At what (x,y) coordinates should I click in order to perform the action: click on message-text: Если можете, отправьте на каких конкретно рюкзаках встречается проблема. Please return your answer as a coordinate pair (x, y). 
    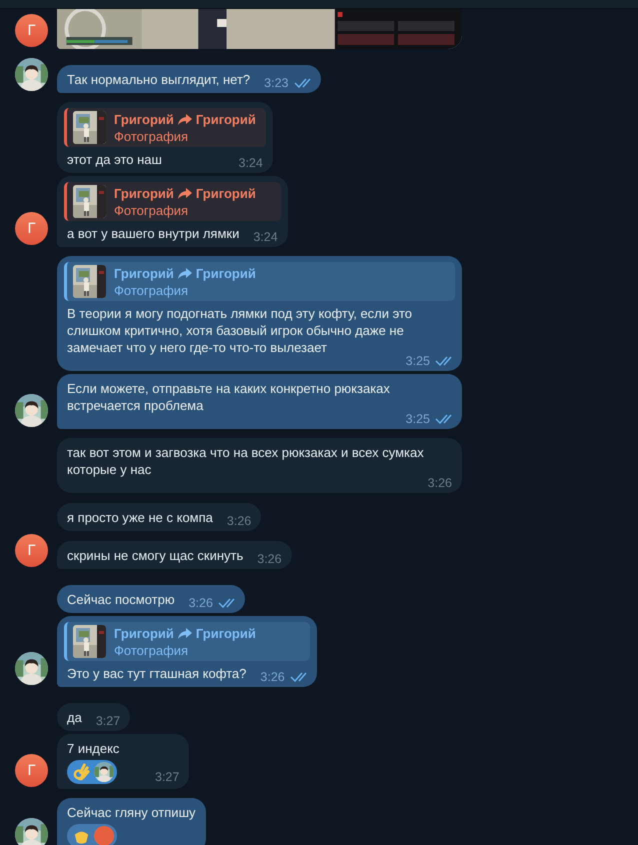
    Looking at the image, I should click on (229, 397).